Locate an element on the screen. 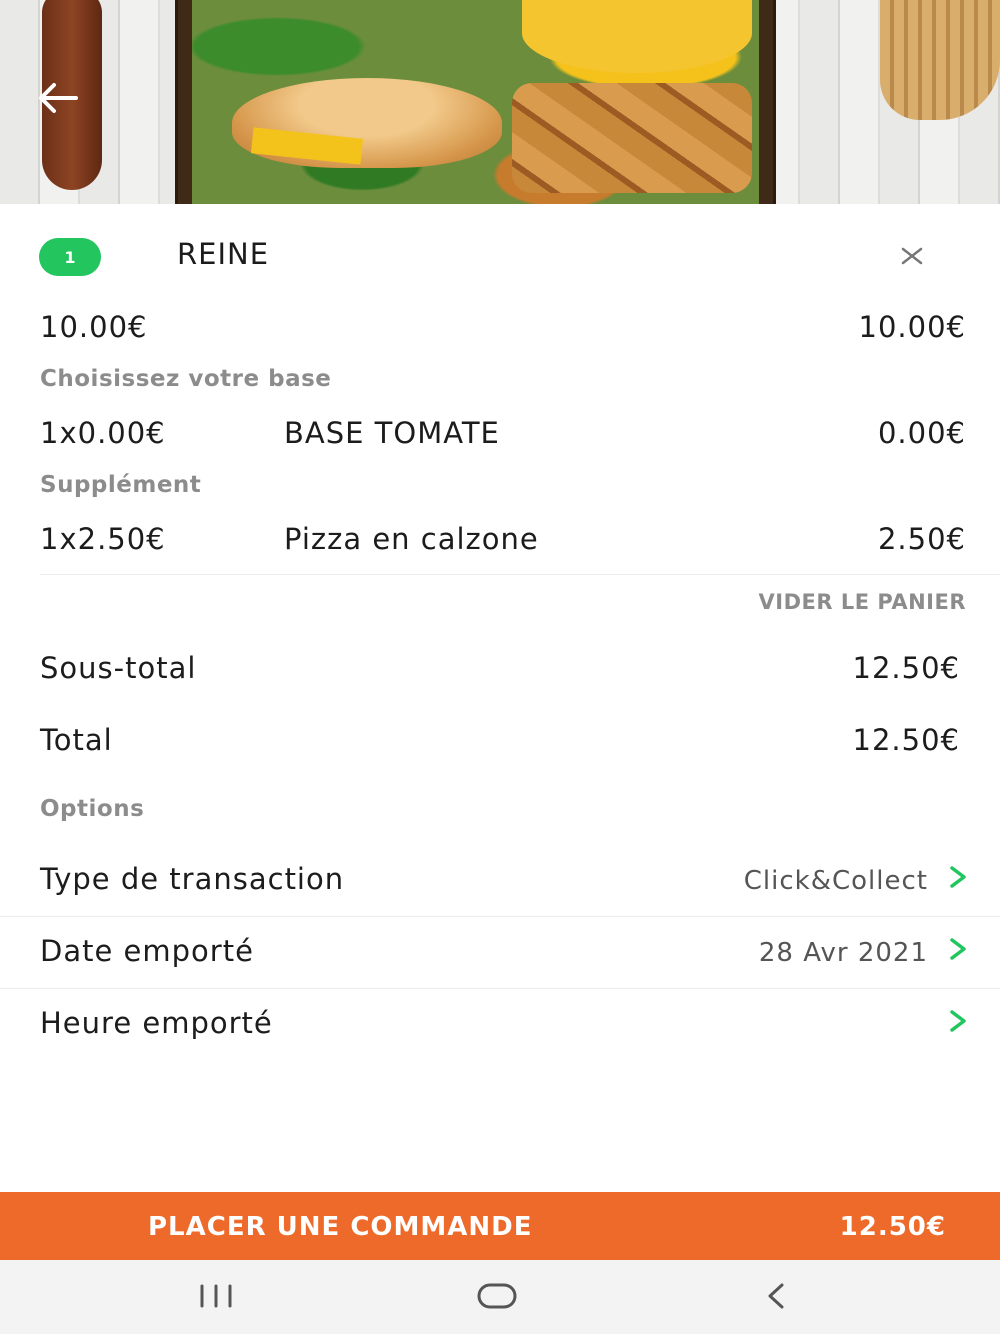  item-price-row: 10.00€ 10.00€ is located at coordinates (503, 327).